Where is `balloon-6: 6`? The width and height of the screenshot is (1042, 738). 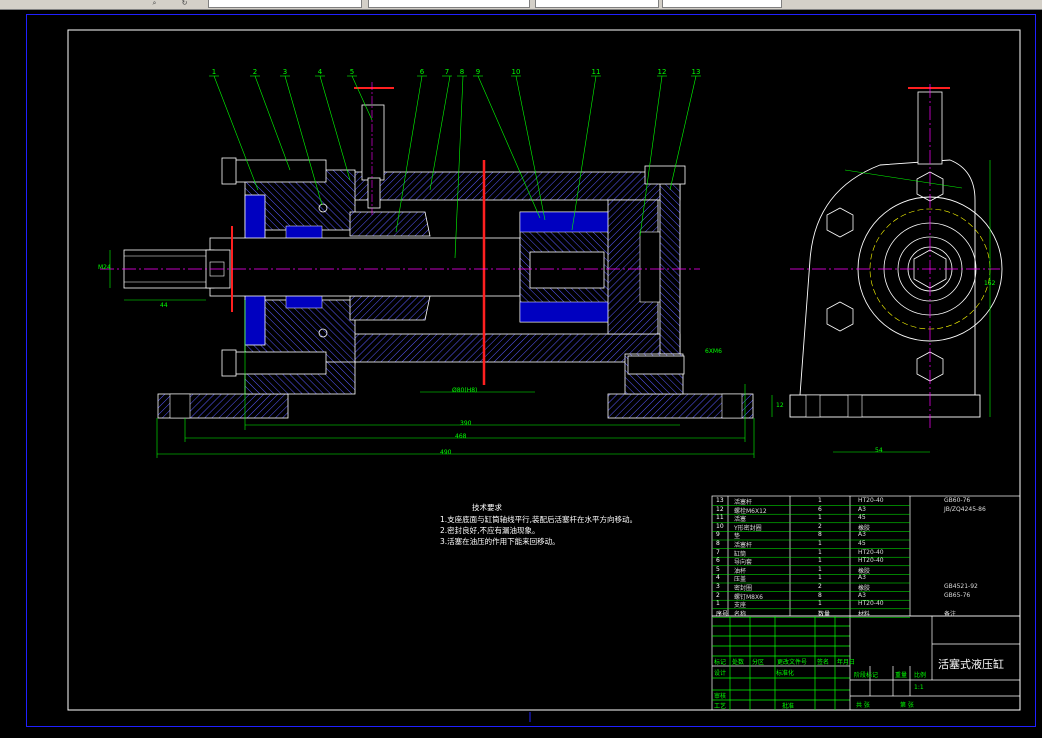
balloon-6: 6 is located at coordinates (422, 72).